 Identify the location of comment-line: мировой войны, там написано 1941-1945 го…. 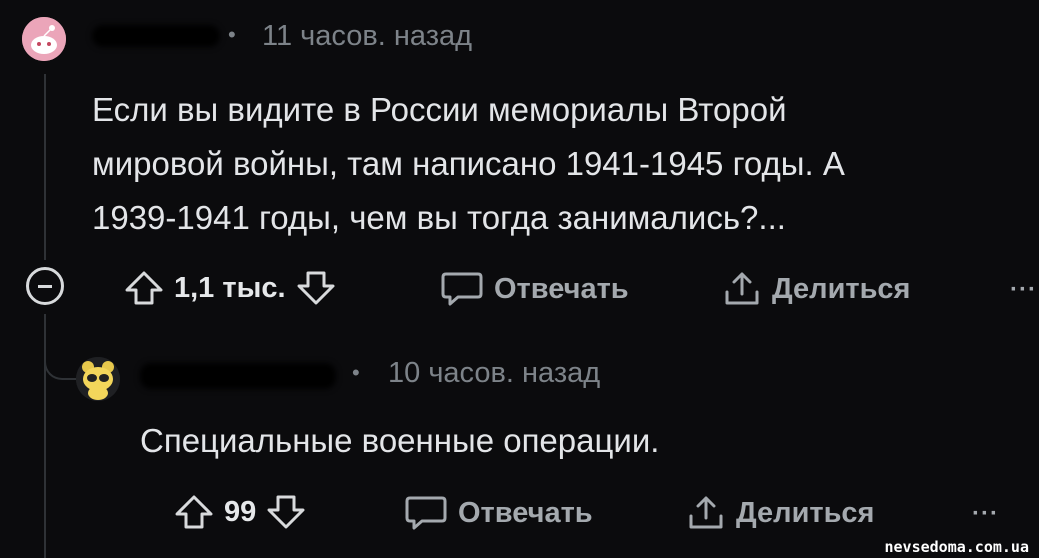
(468, 163).